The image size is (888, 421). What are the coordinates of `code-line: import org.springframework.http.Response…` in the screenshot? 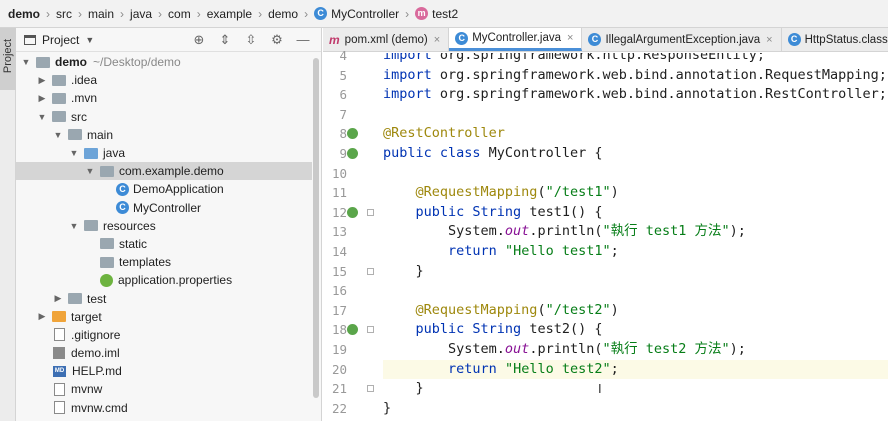 It's located at (635, 59).